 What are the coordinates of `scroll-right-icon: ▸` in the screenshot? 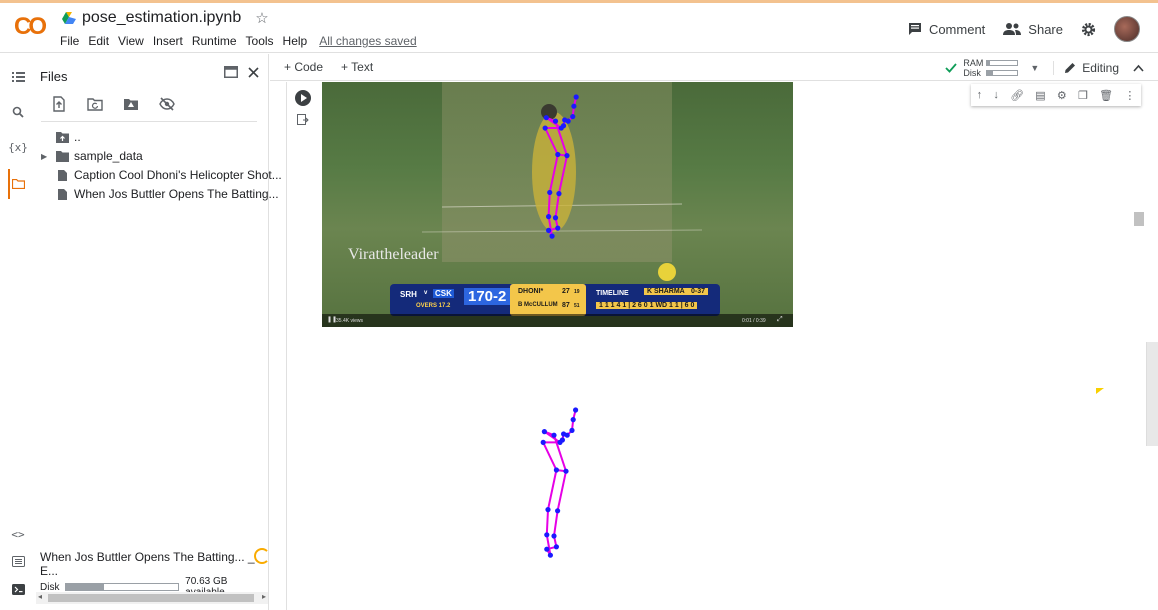 It's located at (264, 596).